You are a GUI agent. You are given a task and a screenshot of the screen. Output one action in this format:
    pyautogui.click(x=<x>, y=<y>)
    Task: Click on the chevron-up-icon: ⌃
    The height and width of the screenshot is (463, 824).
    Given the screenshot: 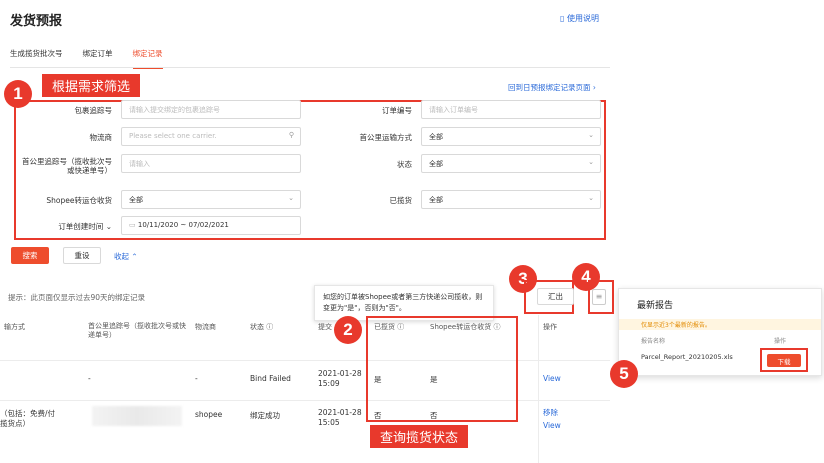 What is the action you would take?
    pyautogui.click(x=134, y=256)
    